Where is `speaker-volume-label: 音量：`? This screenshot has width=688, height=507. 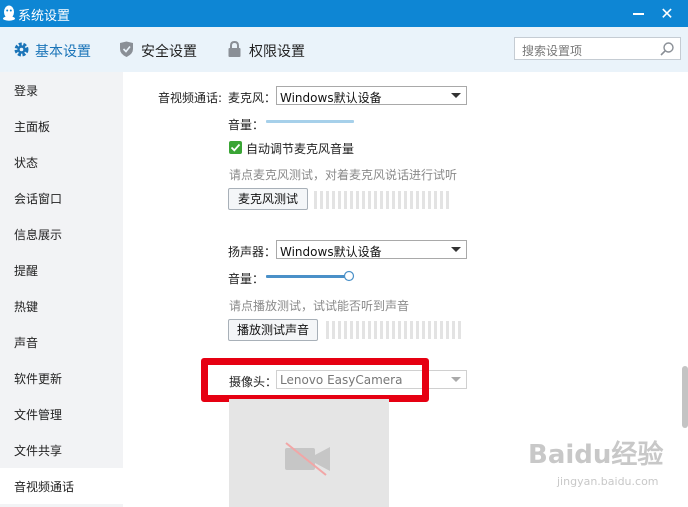 speaker-volume-label: 音量： is located at coordinates (246, 279).